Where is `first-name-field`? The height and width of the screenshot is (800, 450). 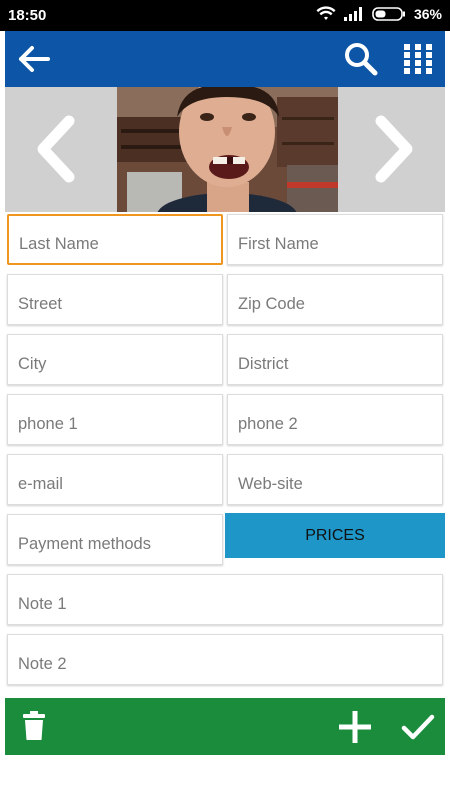 first-name-field is located at coordinates (335, 239).